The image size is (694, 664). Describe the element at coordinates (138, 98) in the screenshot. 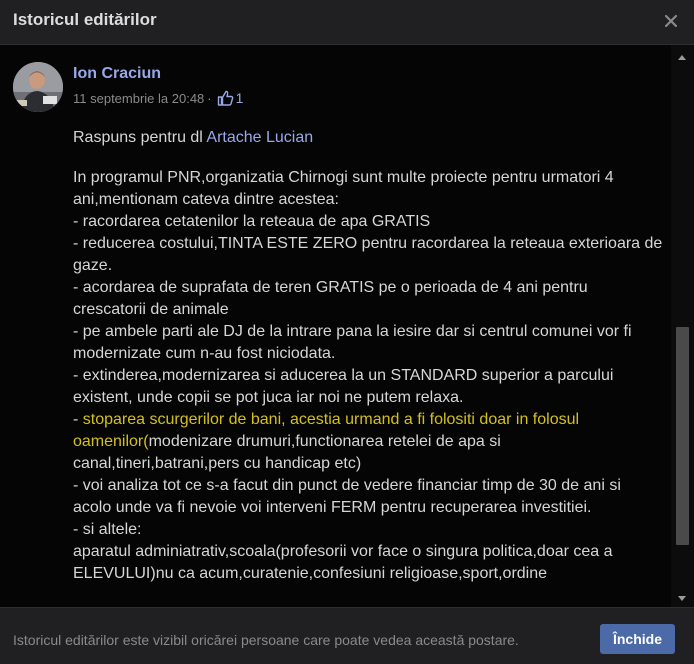

I see `post-date: 11 septembrie la 20:48` at that location.